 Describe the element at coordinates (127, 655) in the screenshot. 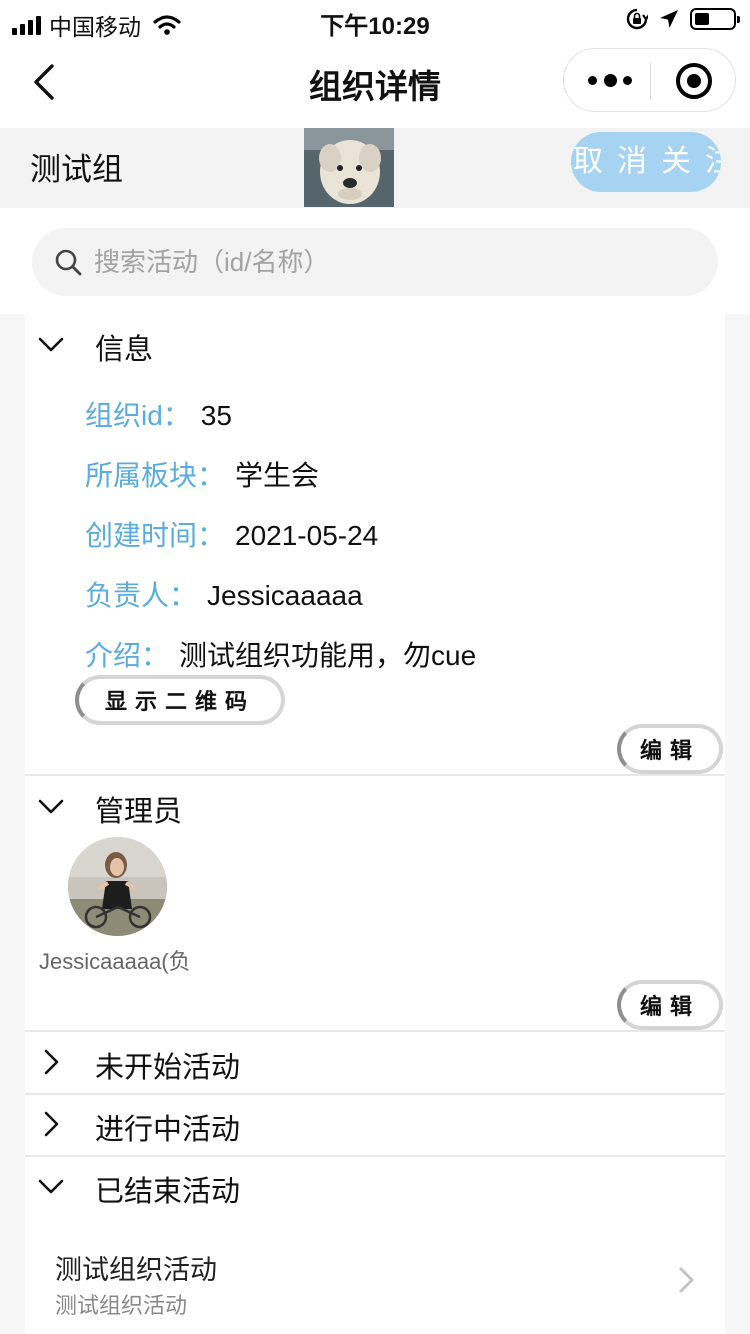

I see `info-key: 介绍：` at that location.